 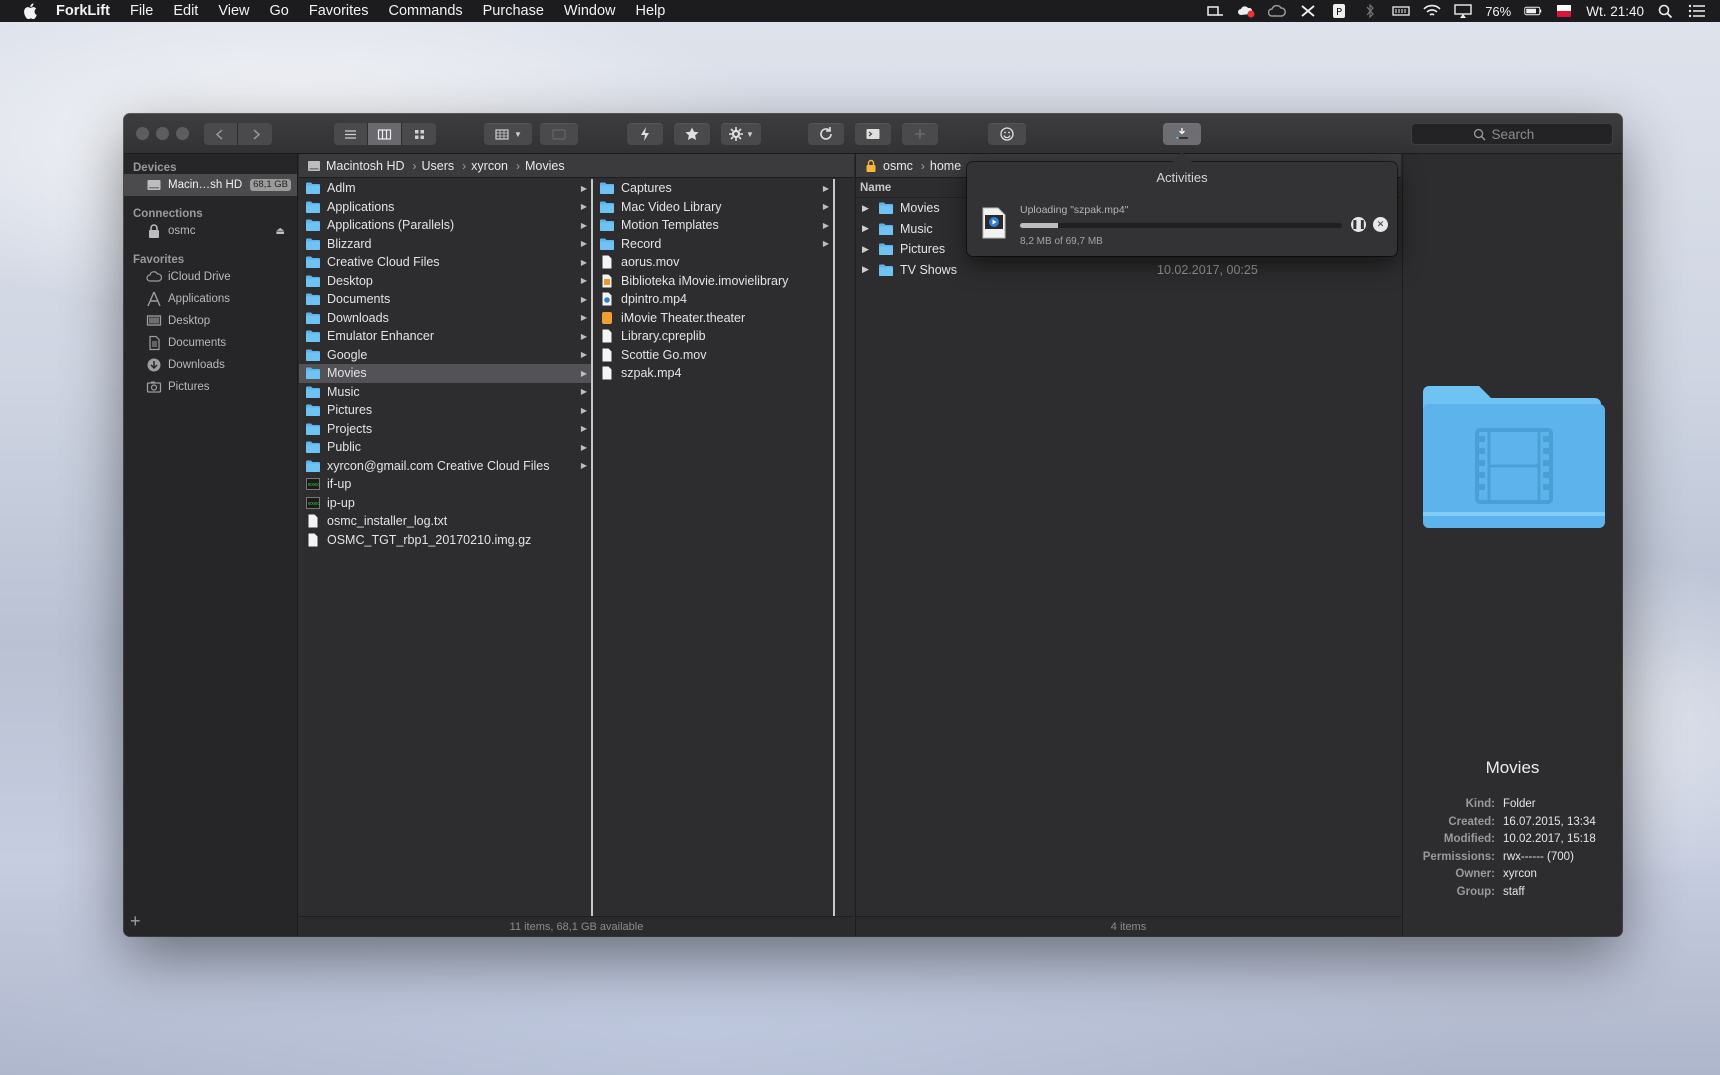 I want to click on battery-icon, so click(x=1533, y=11).